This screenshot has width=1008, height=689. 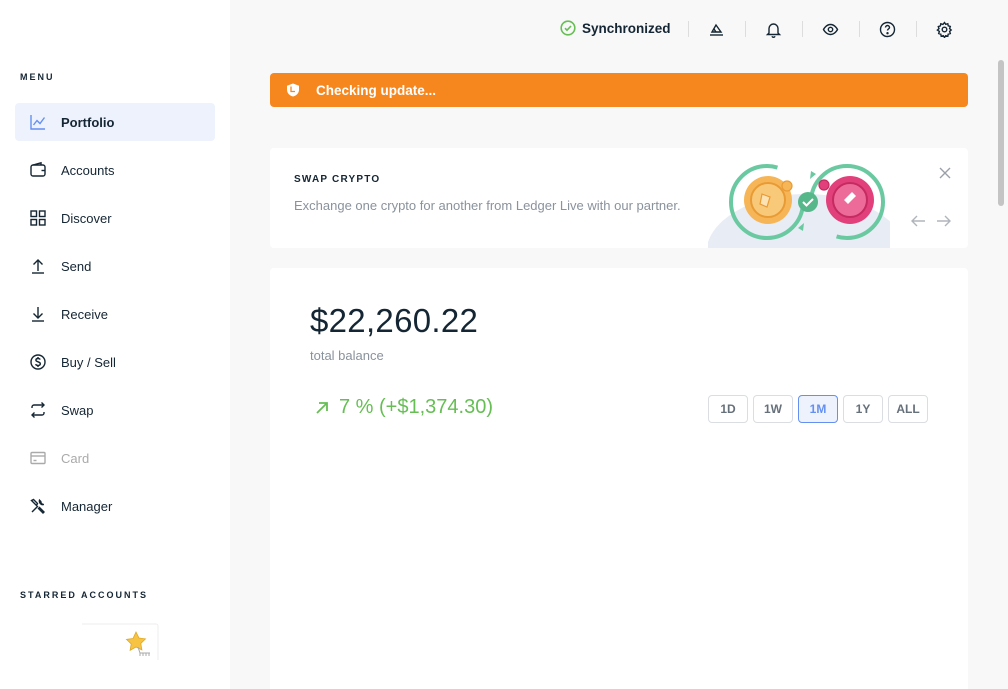 I want to click on starred-accounts-placeholder, so click(x=119, y=643).